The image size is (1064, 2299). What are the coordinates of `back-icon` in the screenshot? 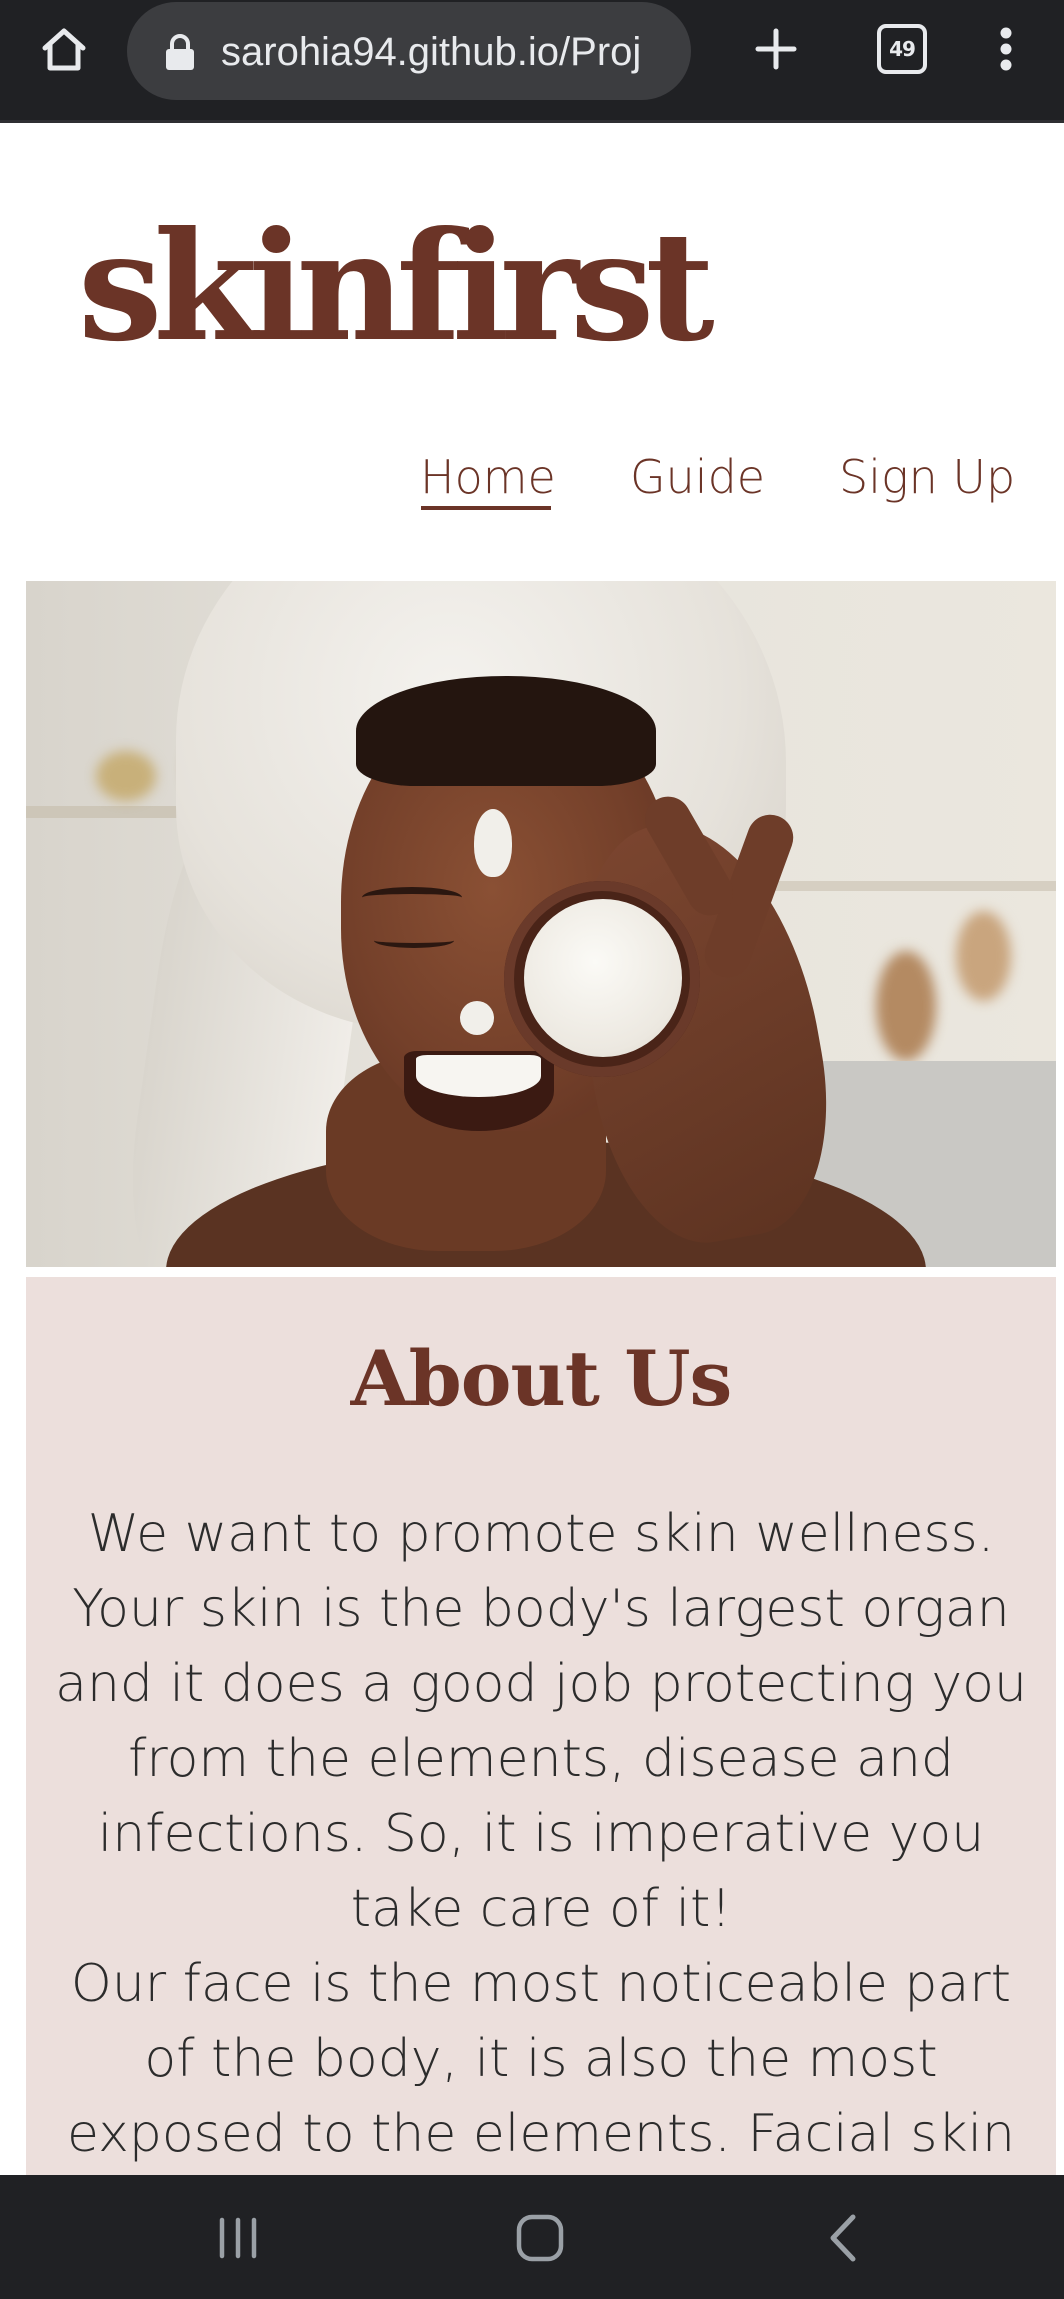 It's located at (843, 2238).